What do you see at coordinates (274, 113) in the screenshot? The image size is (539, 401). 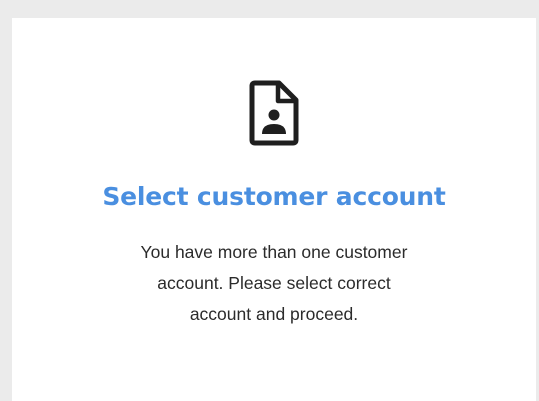 I see `contact-document-icon` at bounding box center [274, 113].